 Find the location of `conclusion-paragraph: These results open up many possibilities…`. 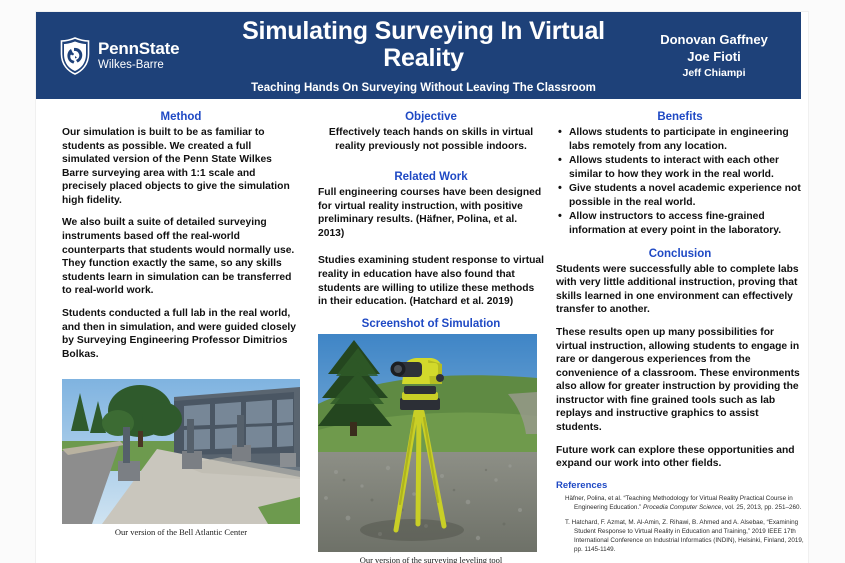

conclusion-paragraph: These results open up many possibilities… is located at coordinates (678, 379).